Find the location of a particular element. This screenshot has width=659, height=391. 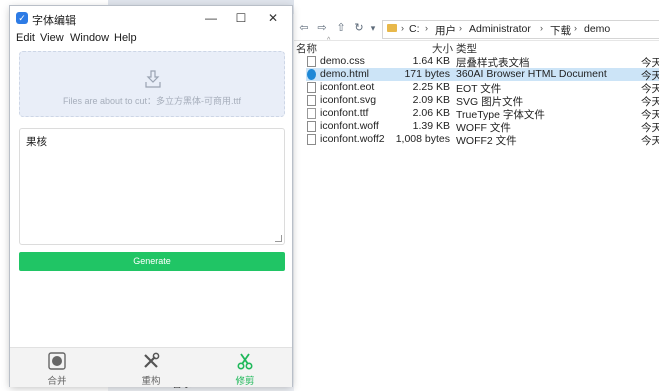

up-arrow-icon: ⇧ is located at coordinates (341, 28).